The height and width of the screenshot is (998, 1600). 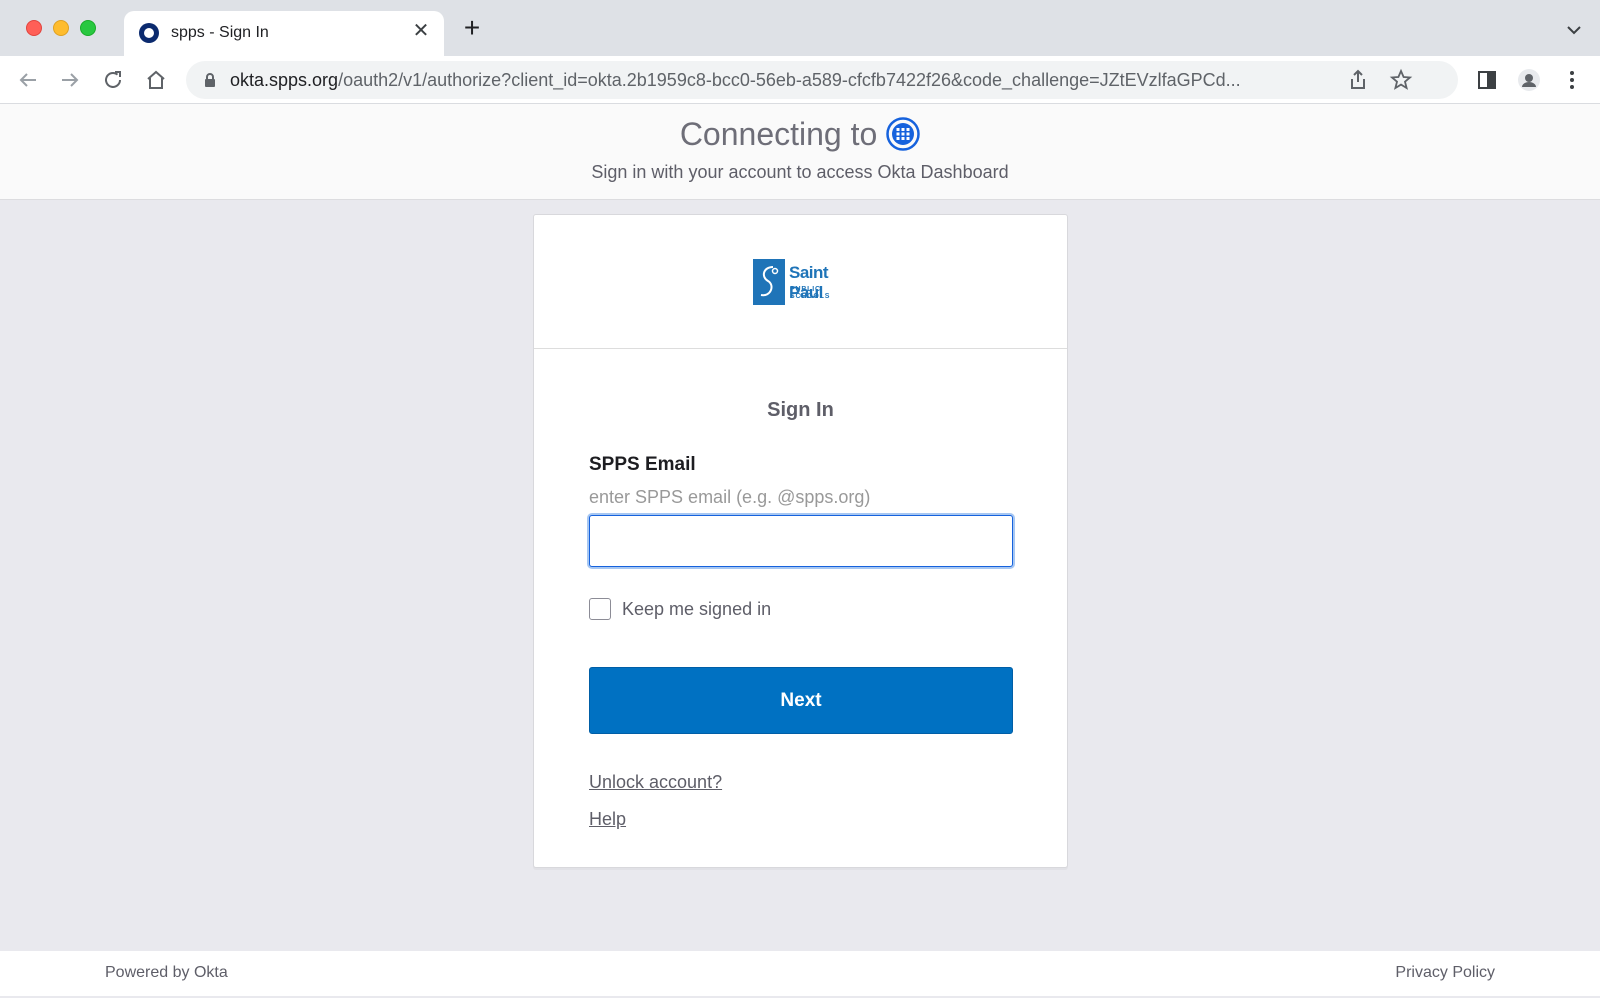 I want to click on share-icon, so click(x=1358, y=80).